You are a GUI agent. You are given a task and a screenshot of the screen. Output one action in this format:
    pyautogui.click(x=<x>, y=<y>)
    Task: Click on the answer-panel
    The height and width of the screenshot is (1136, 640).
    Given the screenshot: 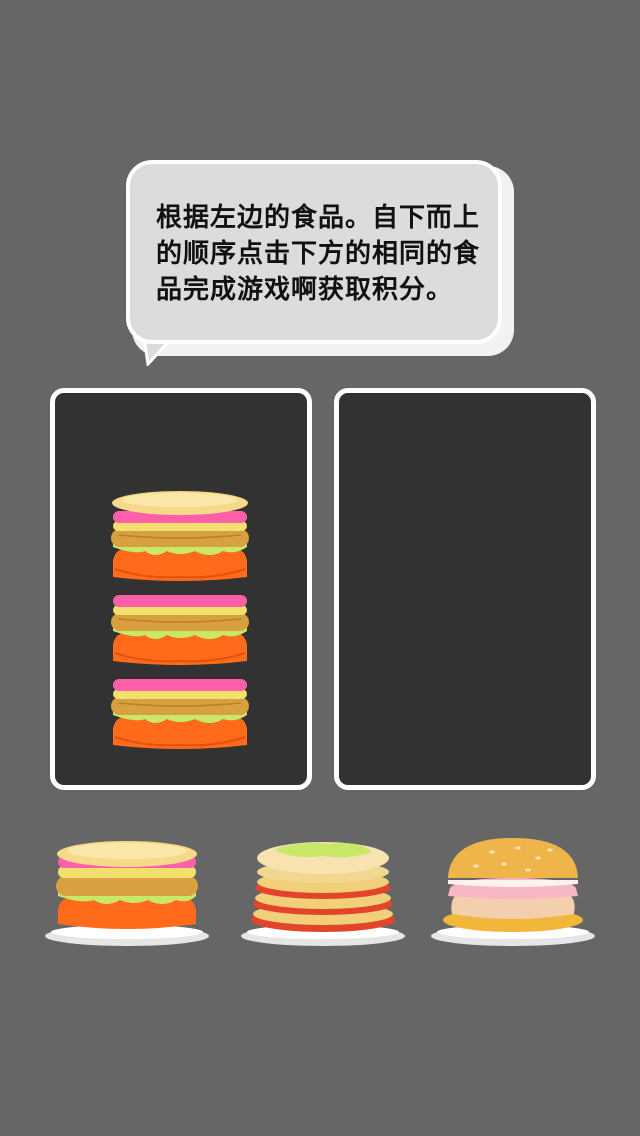 What is the action you would take?
    pyautogui.click(x=465, y=589)
    